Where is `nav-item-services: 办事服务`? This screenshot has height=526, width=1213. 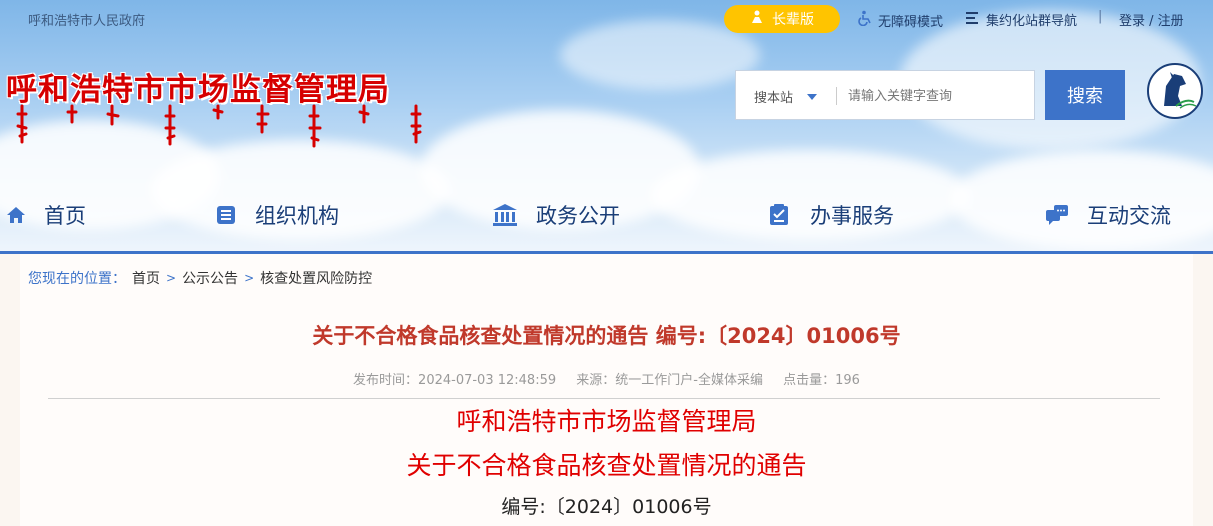
nav-item-services: 办事服务 is located at coordinates (831, 215).